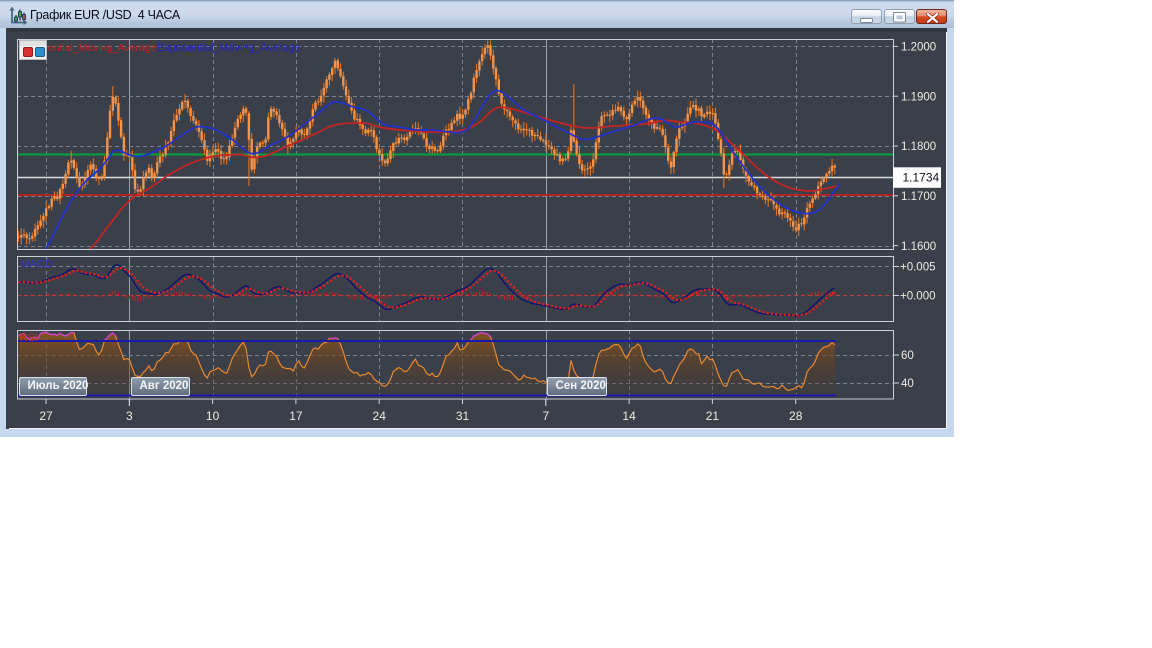  I want to click on svg-text: +0.000, so click(918, 297).